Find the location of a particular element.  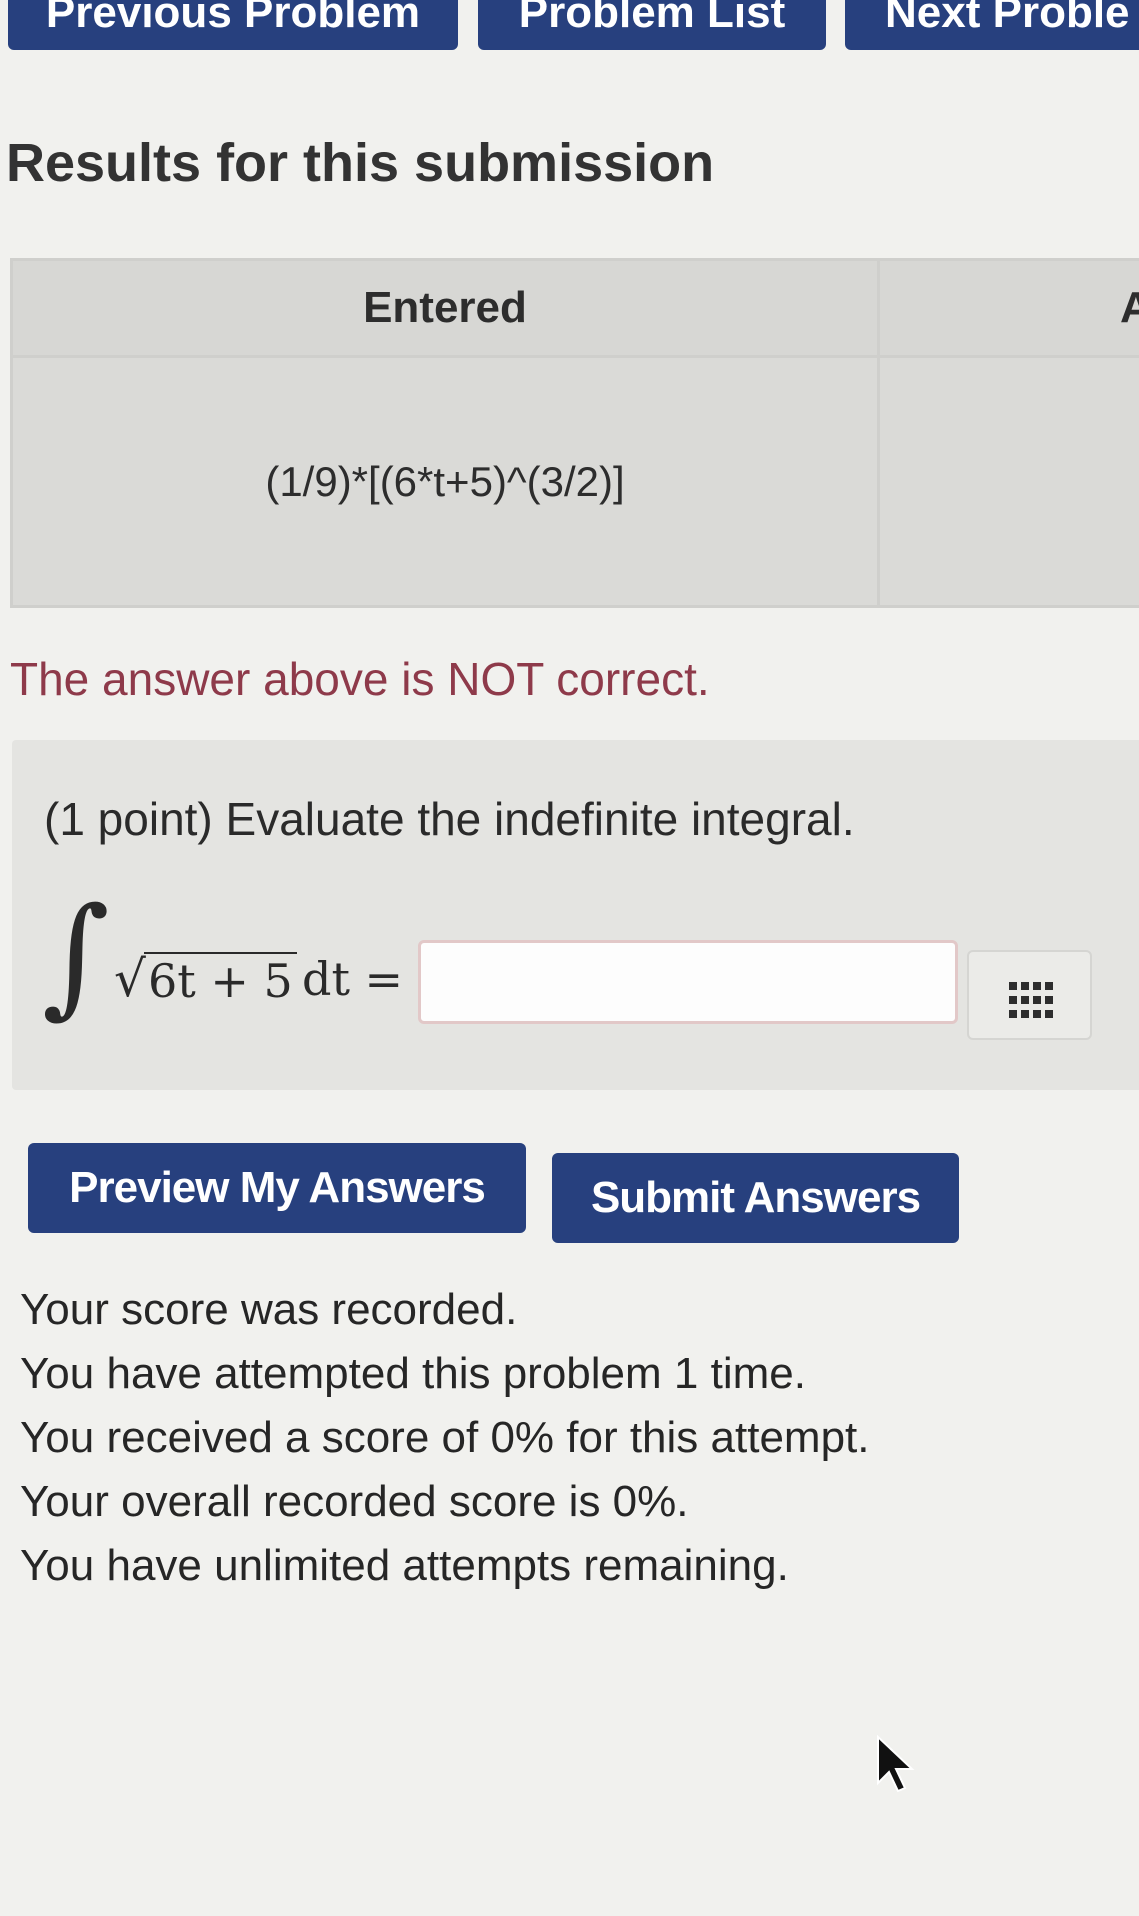

answer-preview-cell is located at coordinates (1008, 481).